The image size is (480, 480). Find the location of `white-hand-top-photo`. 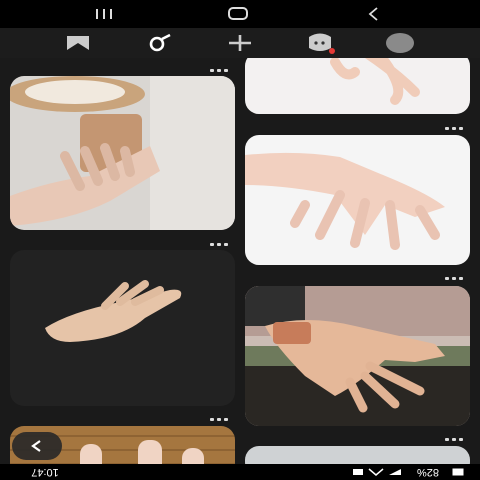

white-hand-top-photo is located at coordinates (357, 86).